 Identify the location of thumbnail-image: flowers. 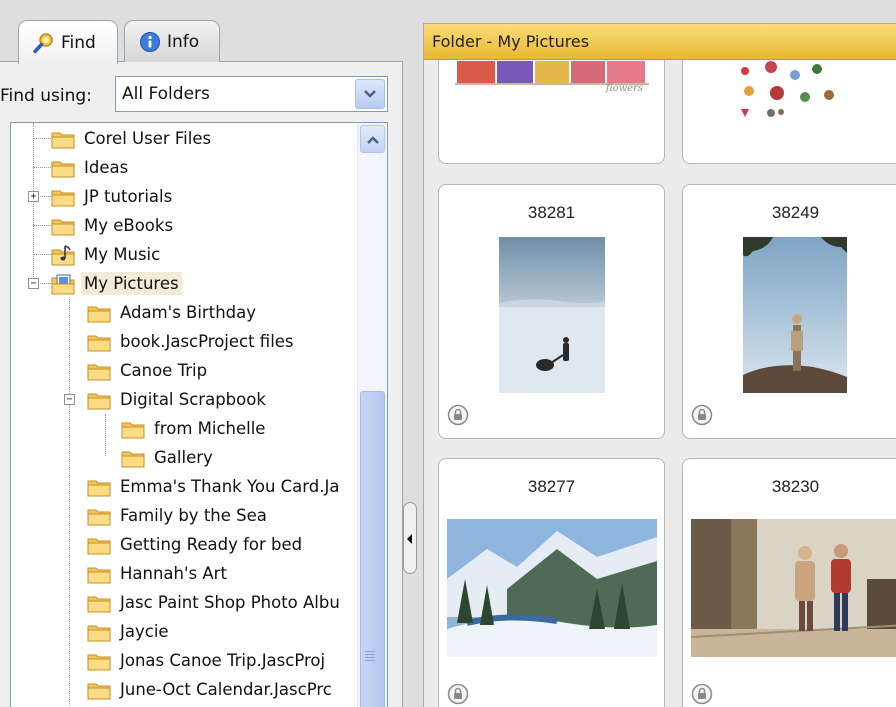
(552, 82).